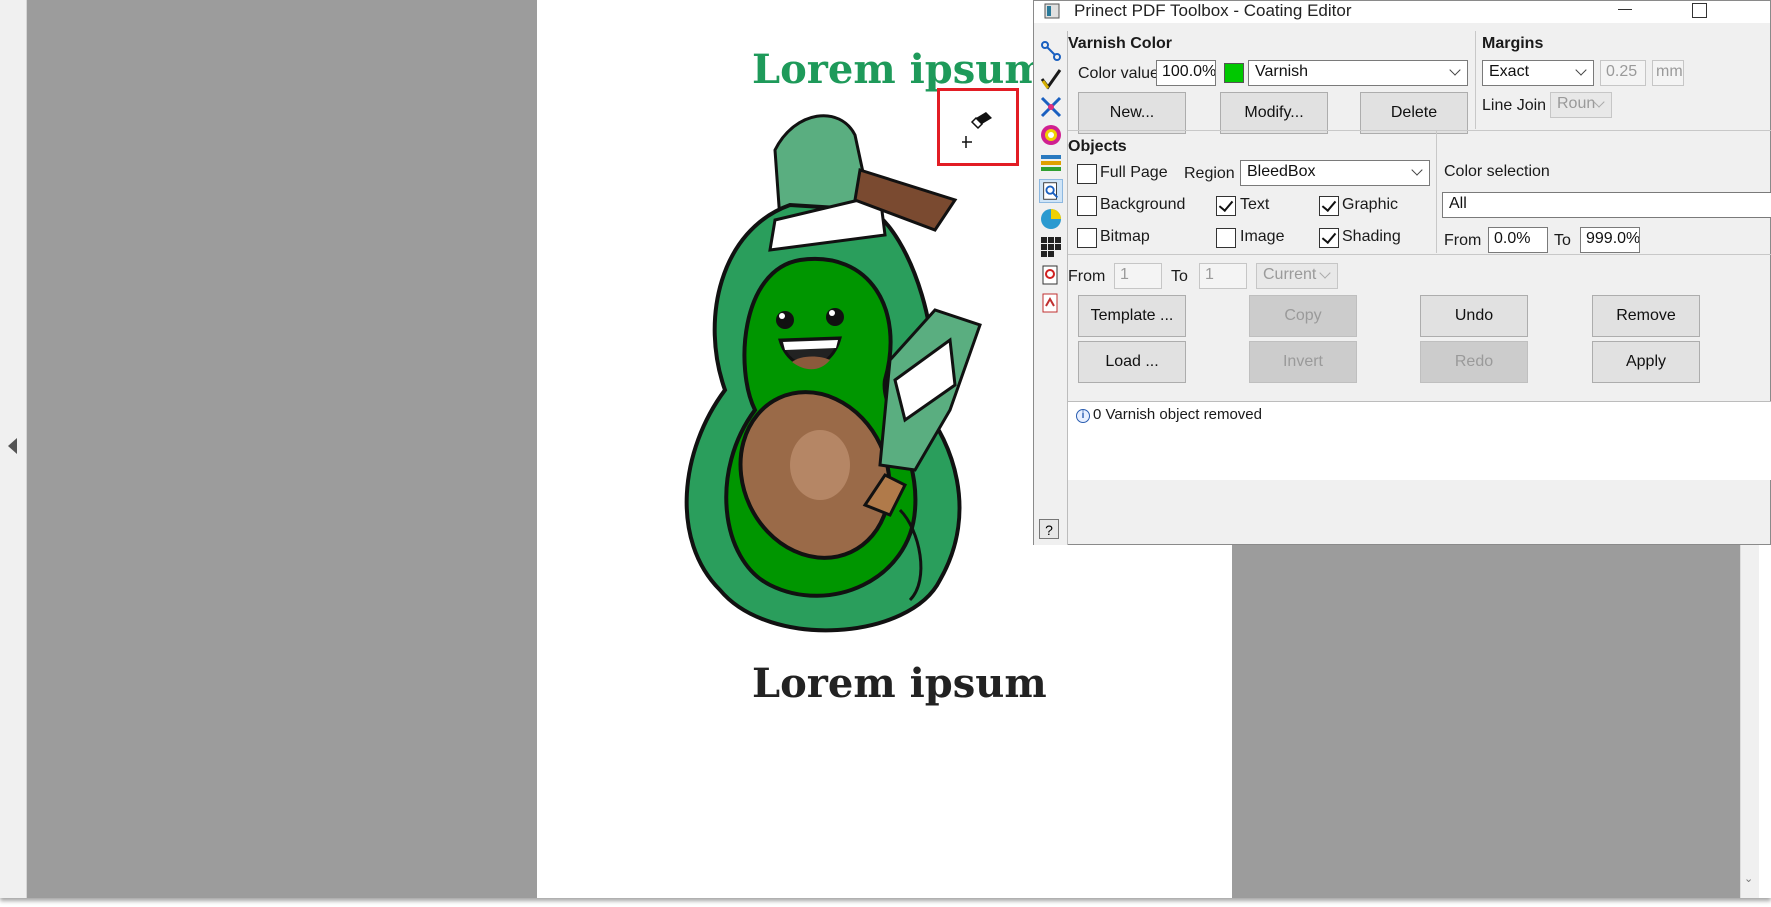 The height and width of the screenshot is (907, 1771). I want to click on color-to-input: 999.0%, so click(1610, 240).